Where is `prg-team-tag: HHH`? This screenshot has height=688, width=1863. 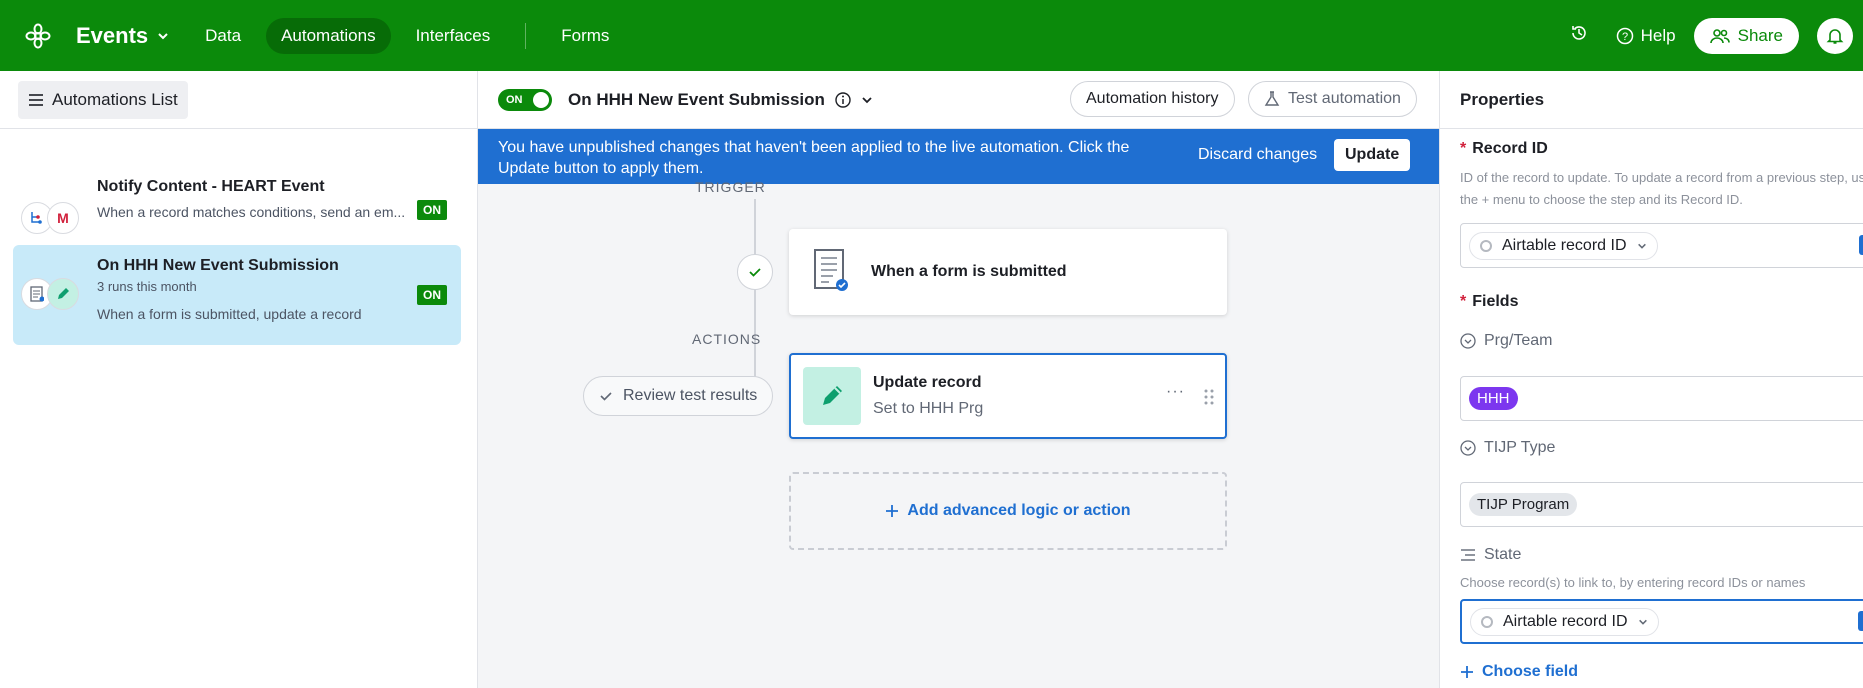 prg-team-tag: HHH is located at coordinates (1493, 398).